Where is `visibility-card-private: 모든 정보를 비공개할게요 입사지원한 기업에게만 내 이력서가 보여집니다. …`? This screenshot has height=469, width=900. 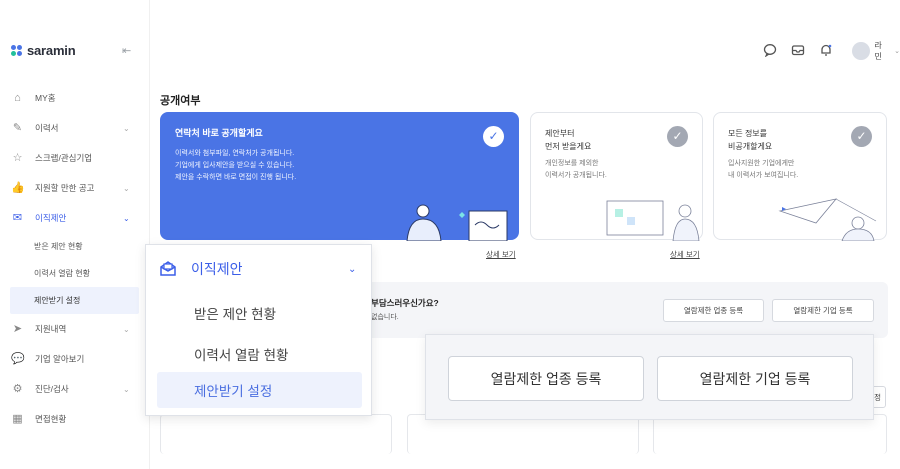
visibility-card-private: 모든 정보를 비공개할게요 입사지원한 기업에게만 내 이력서가 보여집니다. … is located at coordinates (800, 176).